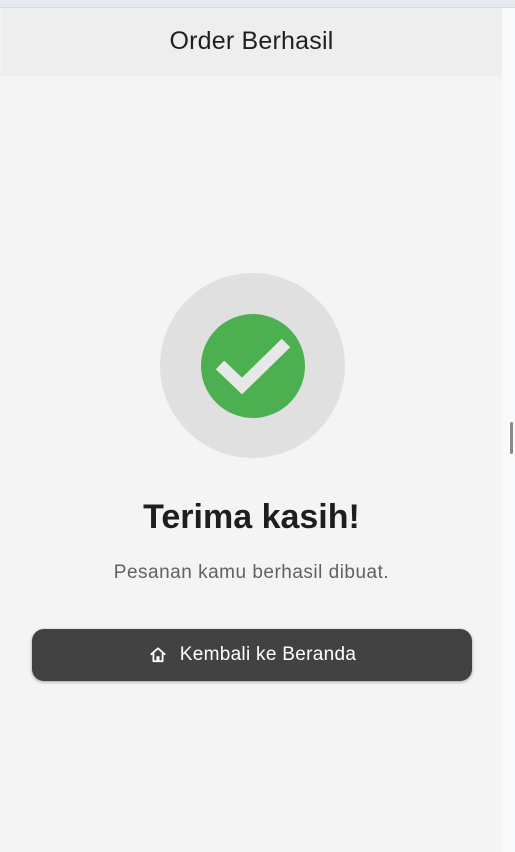  Describe the element at coordinates (508, 430) in the screenshot. I see `scroll-track` at that location.